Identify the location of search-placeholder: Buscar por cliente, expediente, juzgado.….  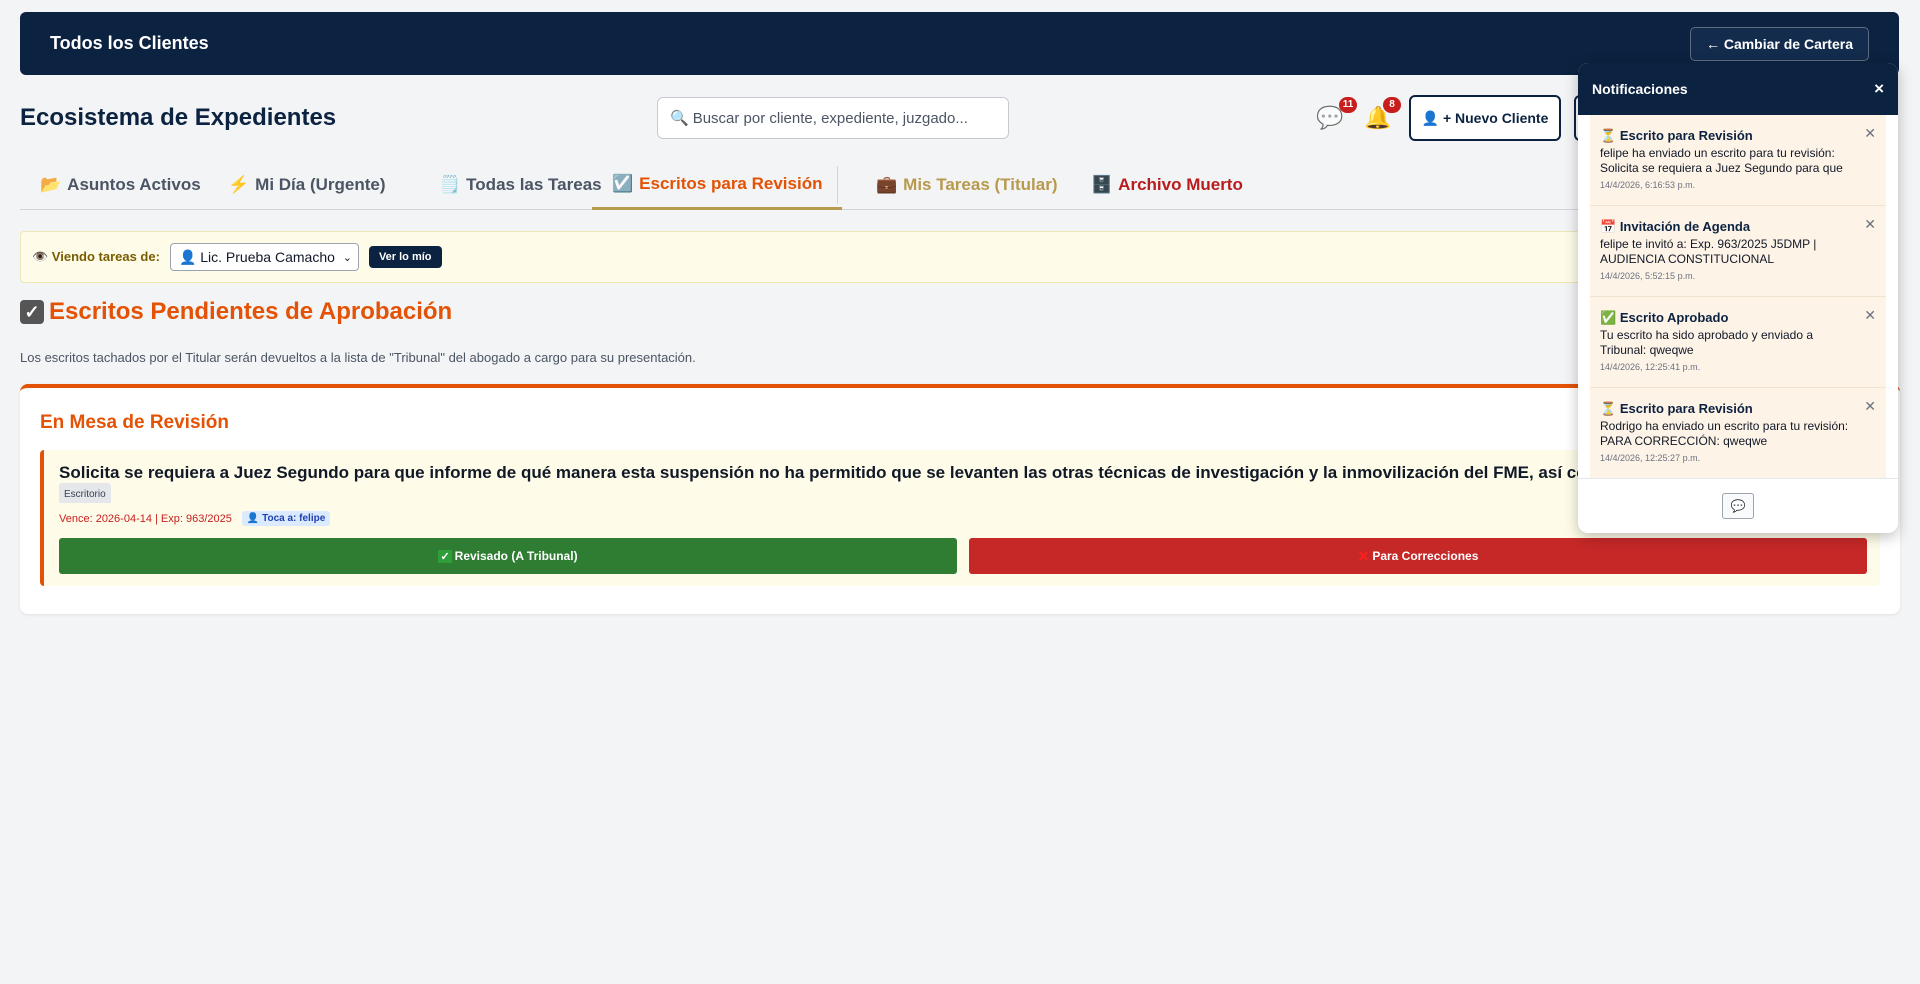
(830, 118).